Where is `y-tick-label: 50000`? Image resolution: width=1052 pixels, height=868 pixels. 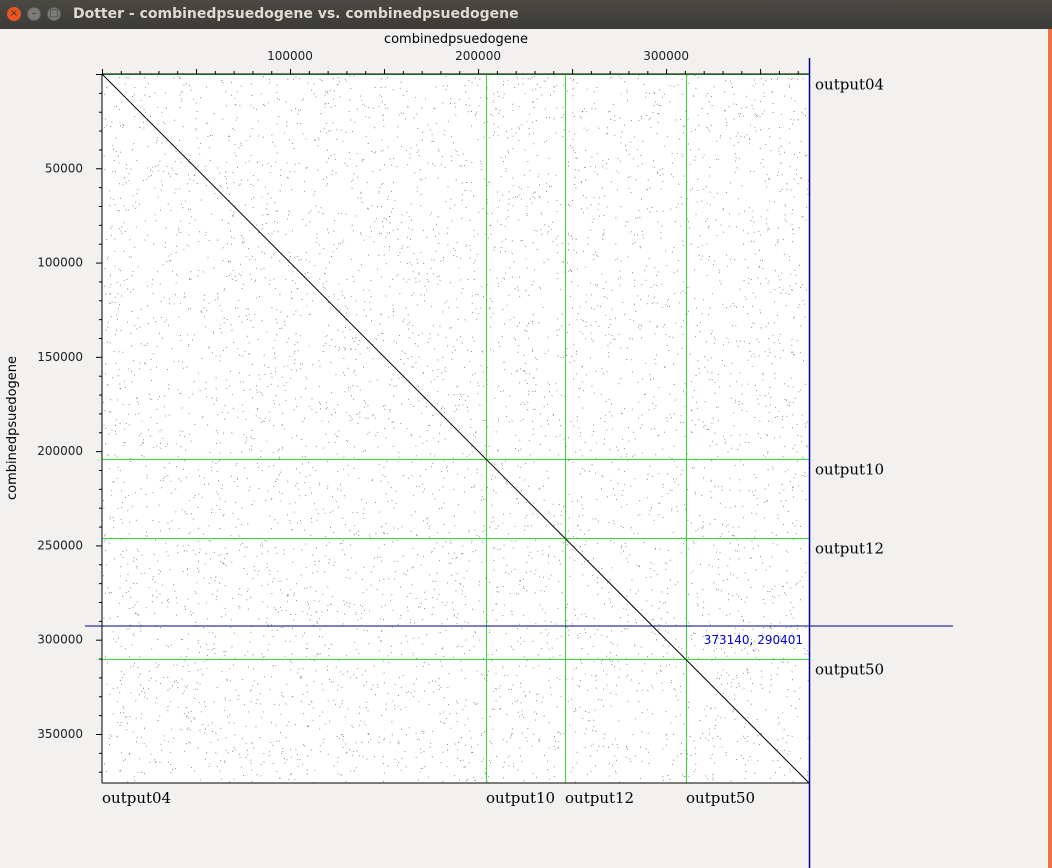 y-tick-label: 50000 is located at coordinates (64, 168).